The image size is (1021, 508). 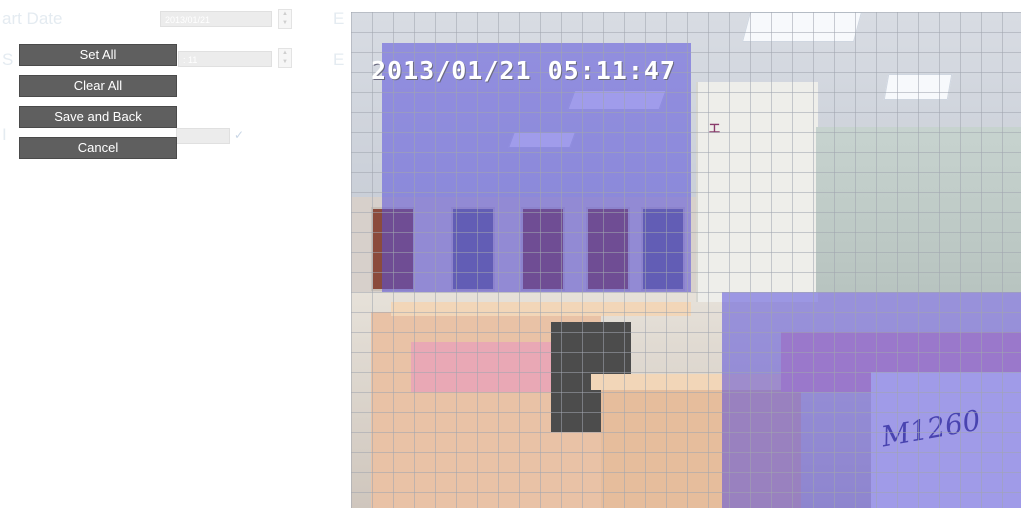 What do you see at coordinates (339, 18) in the screenshot?
I see `end-date-label: E` at bounding box center [339, 18].